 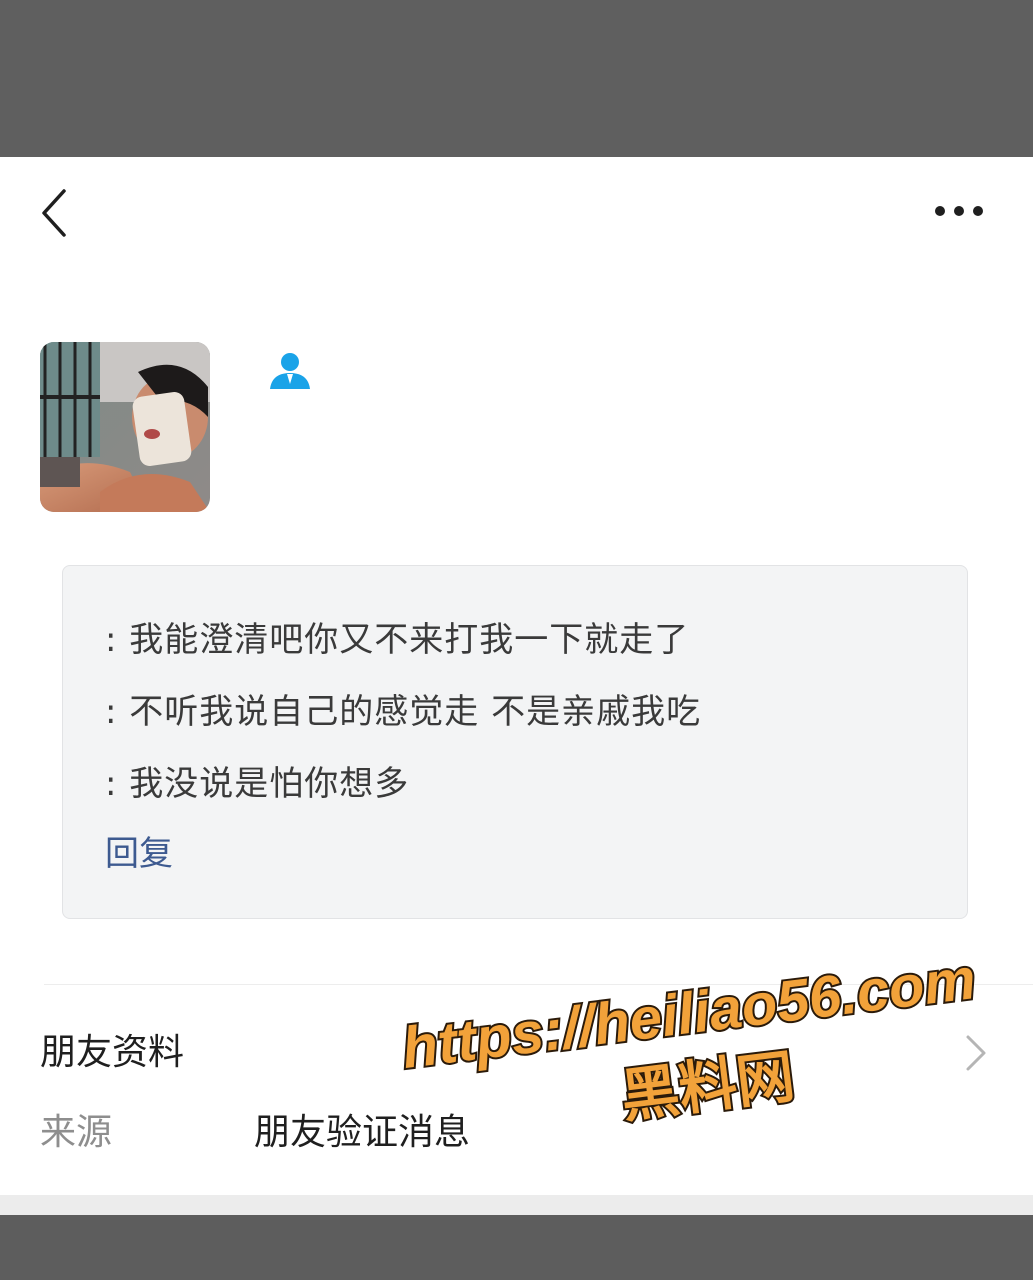 I want to click on bottom-strip, so click(x=516, y=1205).